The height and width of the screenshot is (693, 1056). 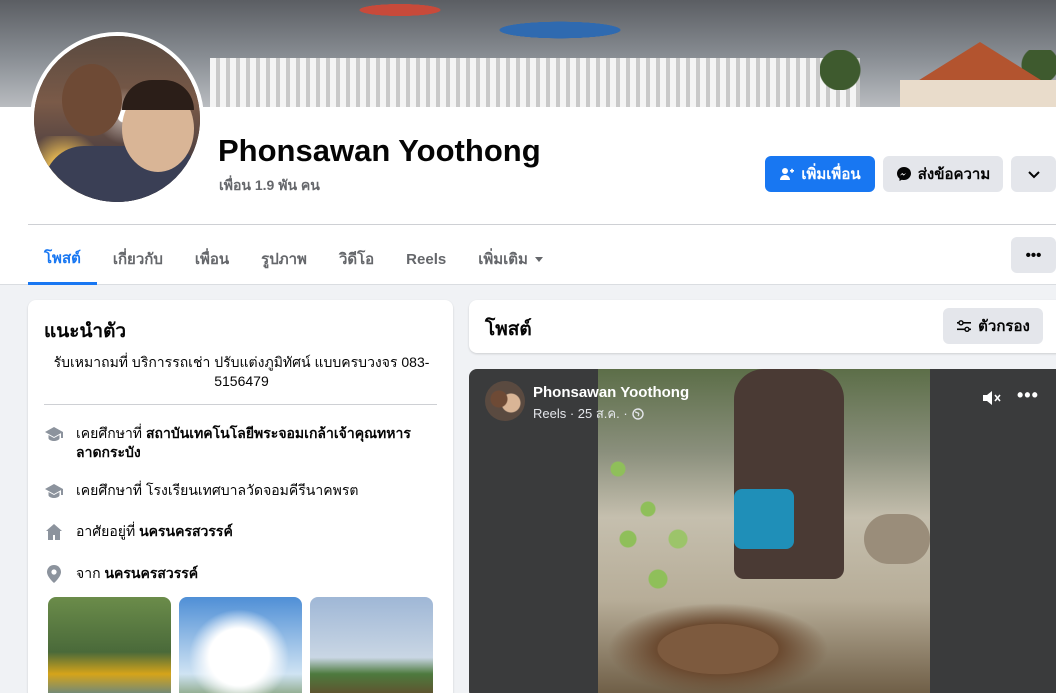 I want to click on reel-video-log, so click(x=897, y=539).